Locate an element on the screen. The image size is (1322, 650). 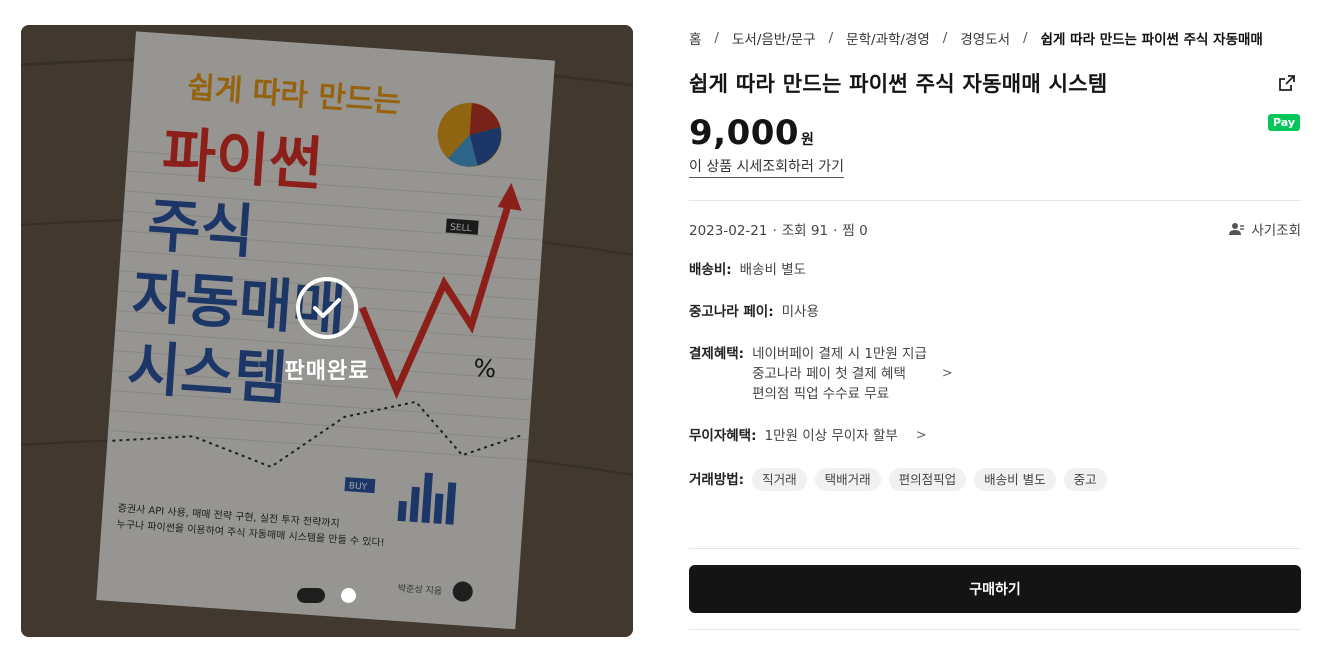
shipping-value: 배송비 별도 is located at coordinates (773, 270).